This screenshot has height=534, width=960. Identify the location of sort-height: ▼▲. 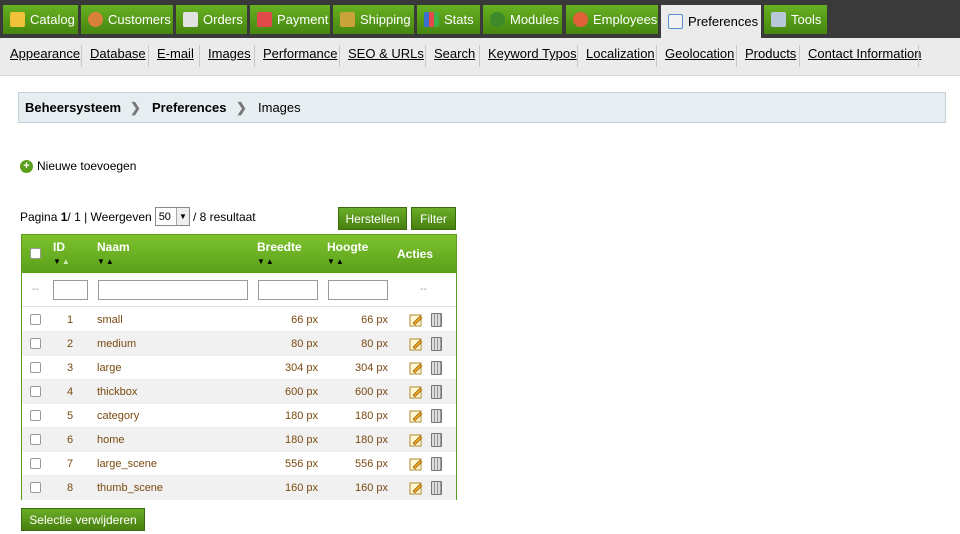
(336, 261).